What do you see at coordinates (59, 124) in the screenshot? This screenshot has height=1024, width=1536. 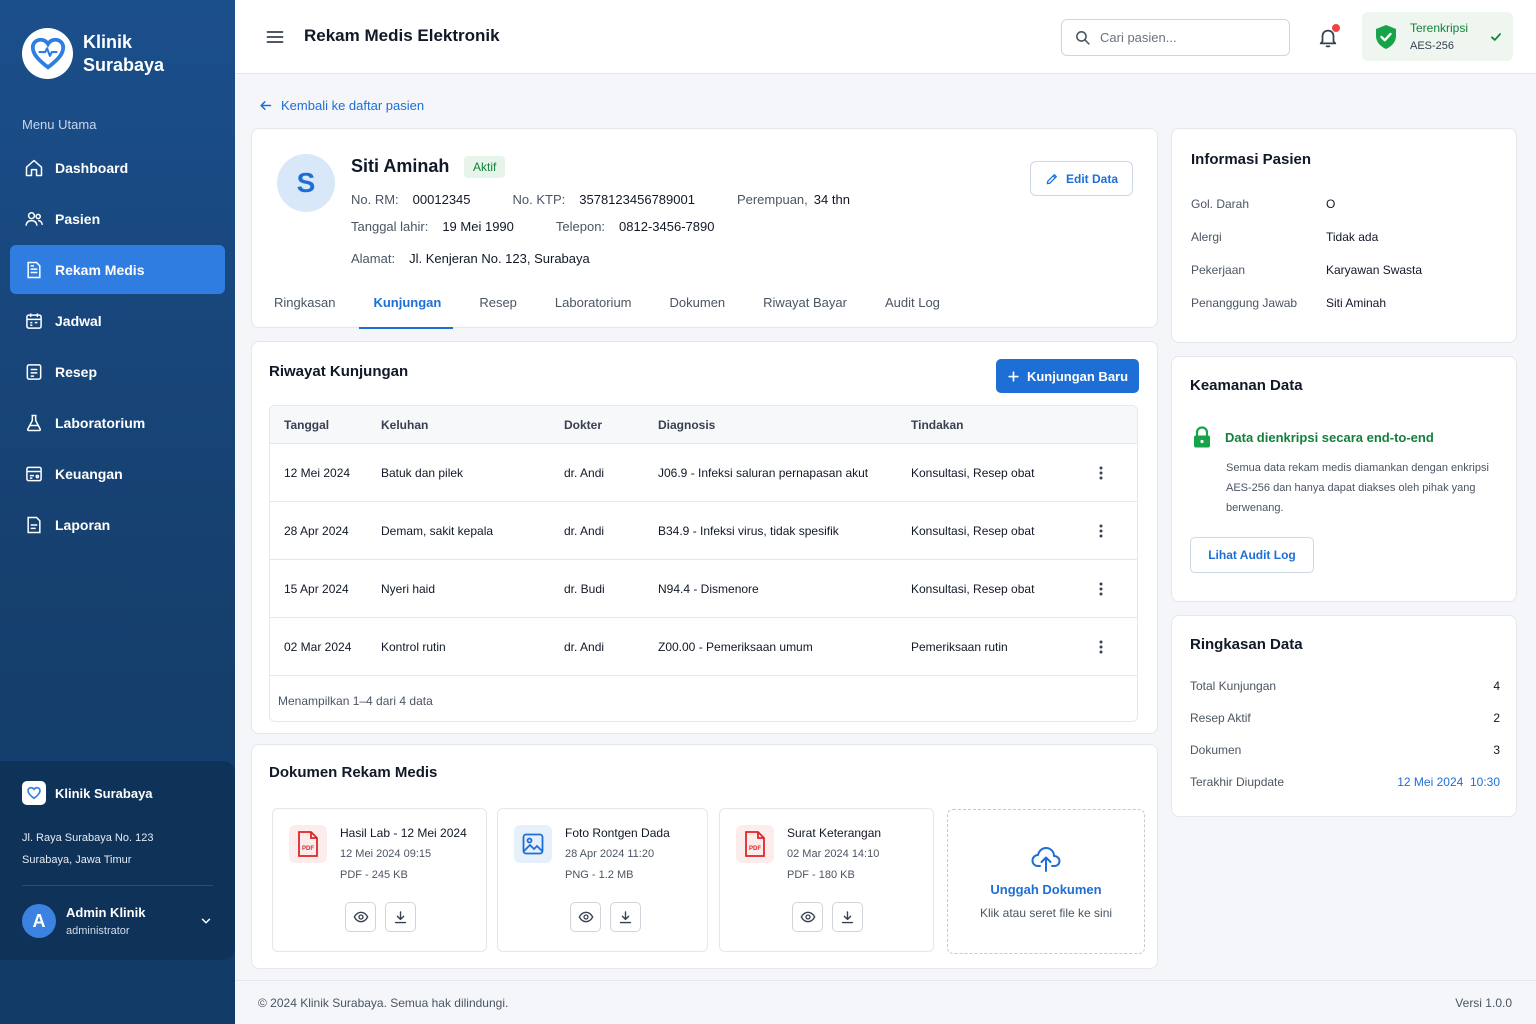 I see `menu-title: Menu Utama` at bounding box center [59, 124].